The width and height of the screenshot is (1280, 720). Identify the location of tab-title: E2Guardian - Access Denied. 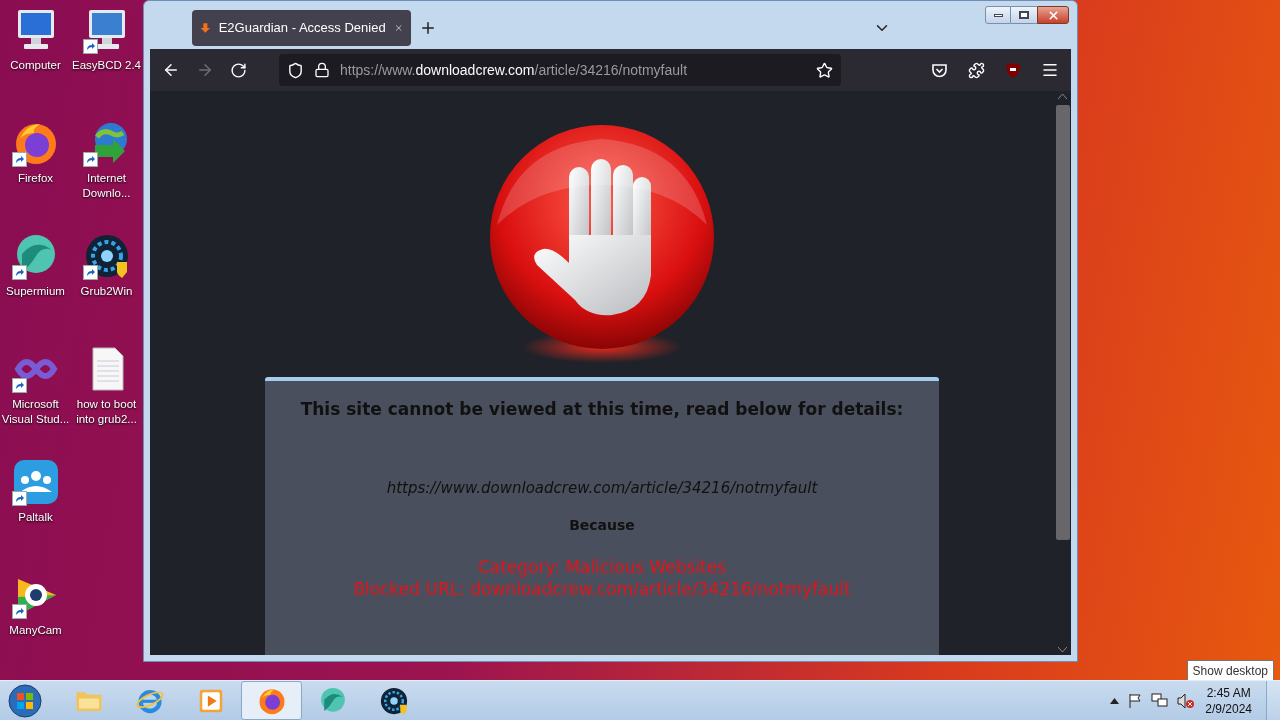
(302, 28).